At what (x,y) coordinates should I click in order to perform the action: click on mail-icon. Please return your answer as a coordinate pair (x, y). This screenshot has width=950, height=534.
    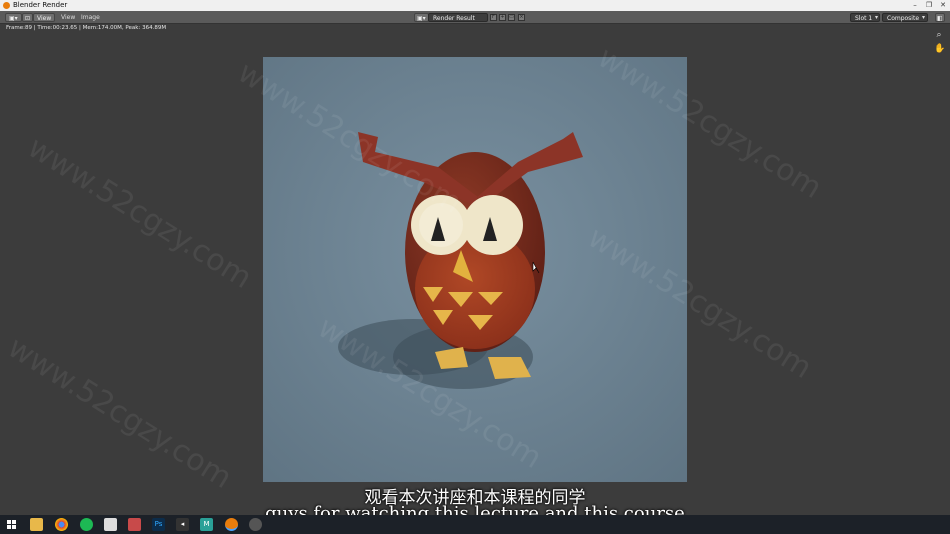
    Looking at the image, I should click on (134, 524).